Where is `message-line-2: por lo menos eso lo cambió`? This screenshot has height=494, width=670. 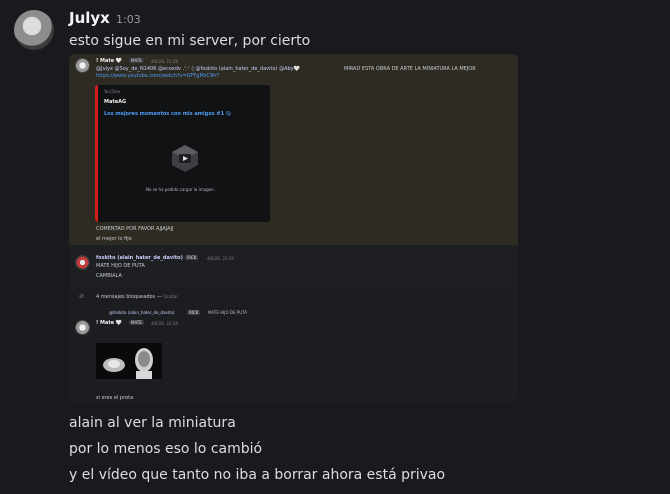 message-line-2: por lo menos eso lo cambió is located at coordinates (166, 449).